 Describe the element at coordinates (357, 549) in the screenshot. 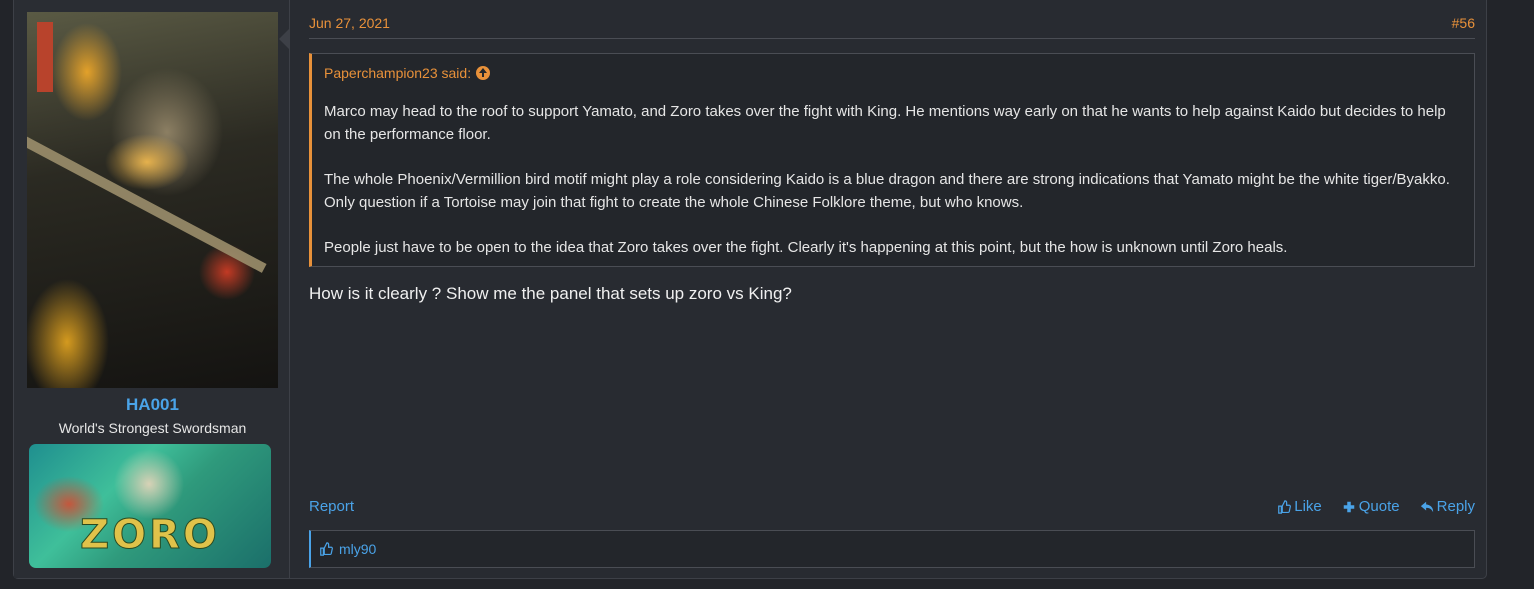

I see `liker-name: mly90` at that location.